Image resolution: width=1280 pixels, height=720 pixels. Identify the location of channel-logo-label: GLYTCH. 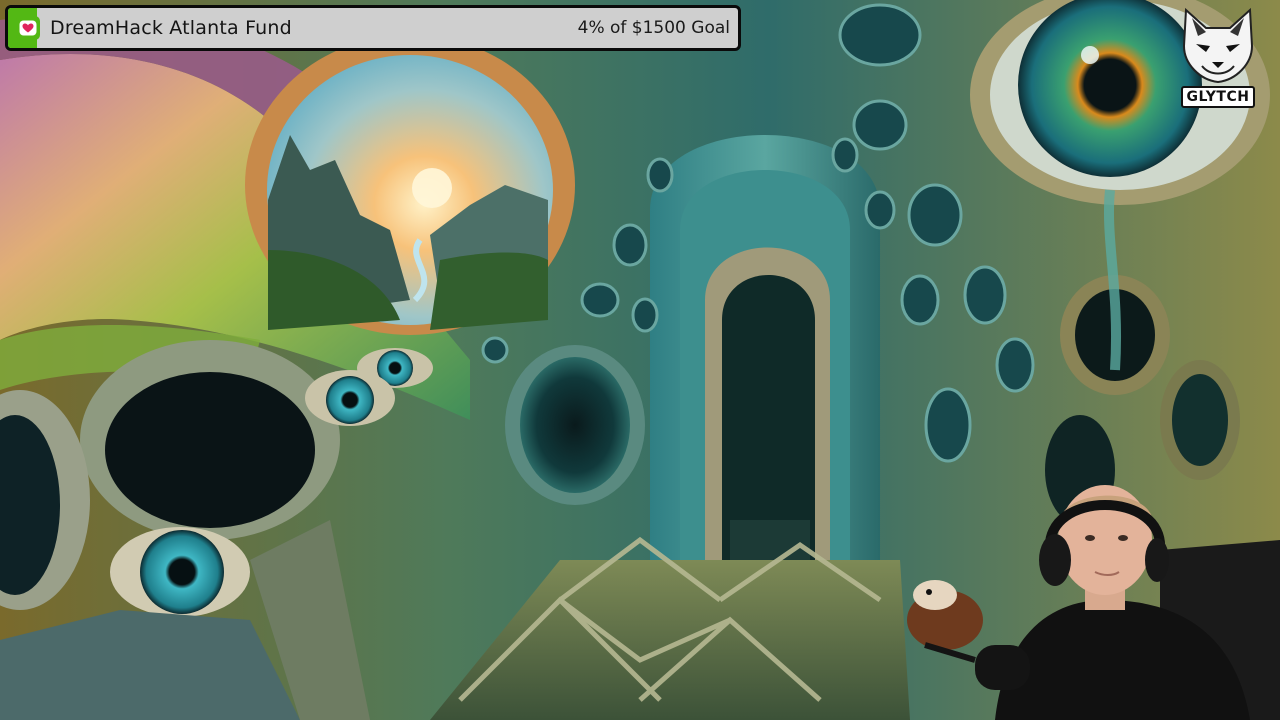
(1218, 97).